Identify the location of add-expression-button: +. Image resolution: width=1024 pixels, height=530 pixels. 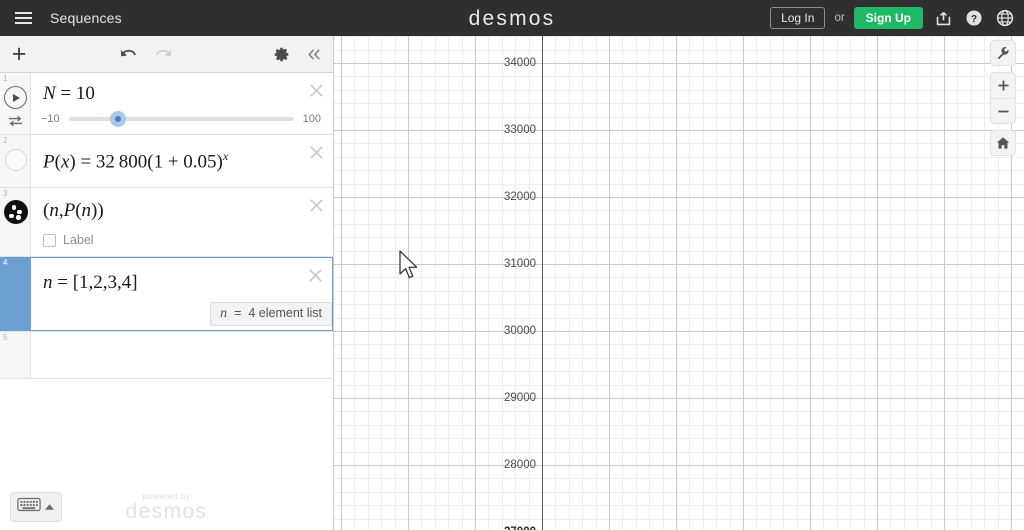
(19, 54).